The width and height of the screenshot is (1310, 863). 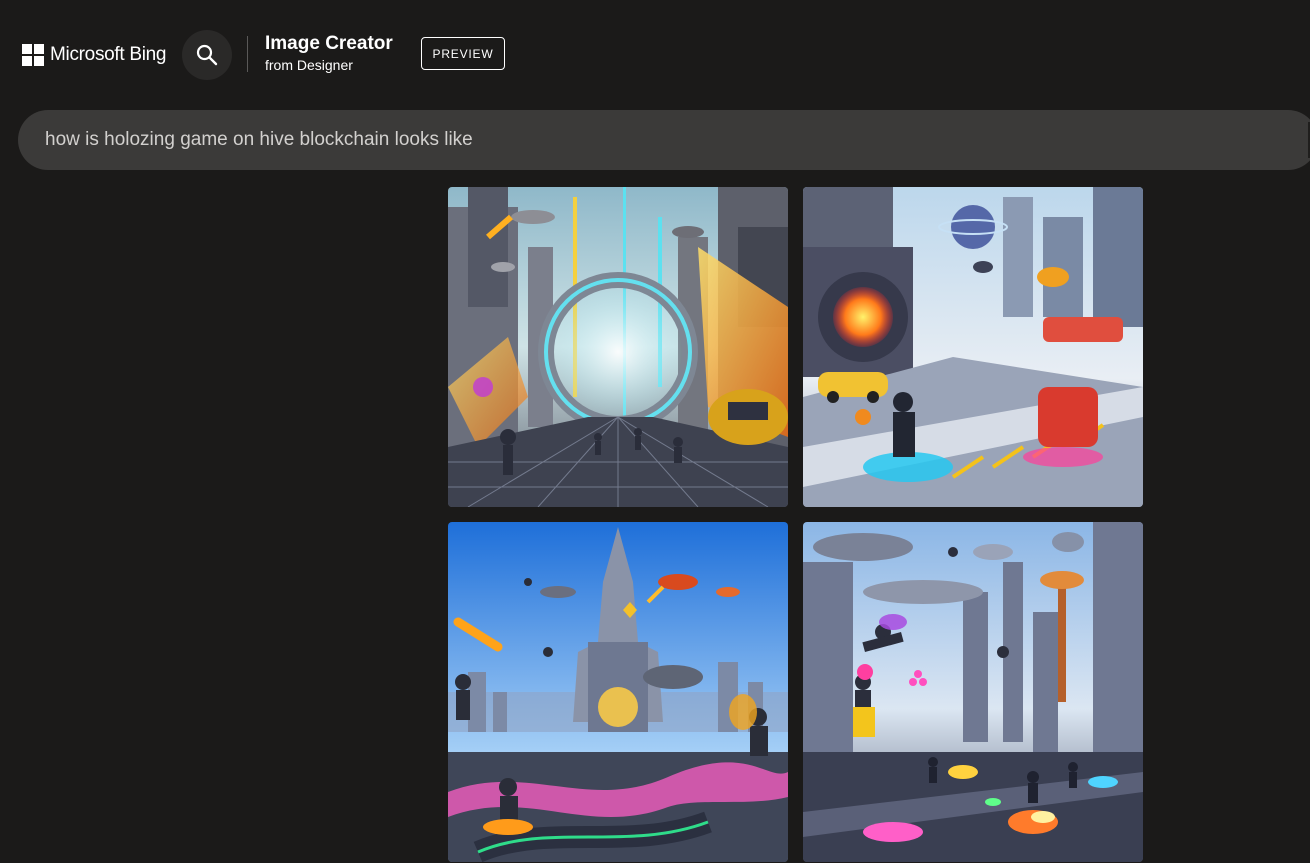 I want to click on generated-image-4-art, so click(x=973, y=692).